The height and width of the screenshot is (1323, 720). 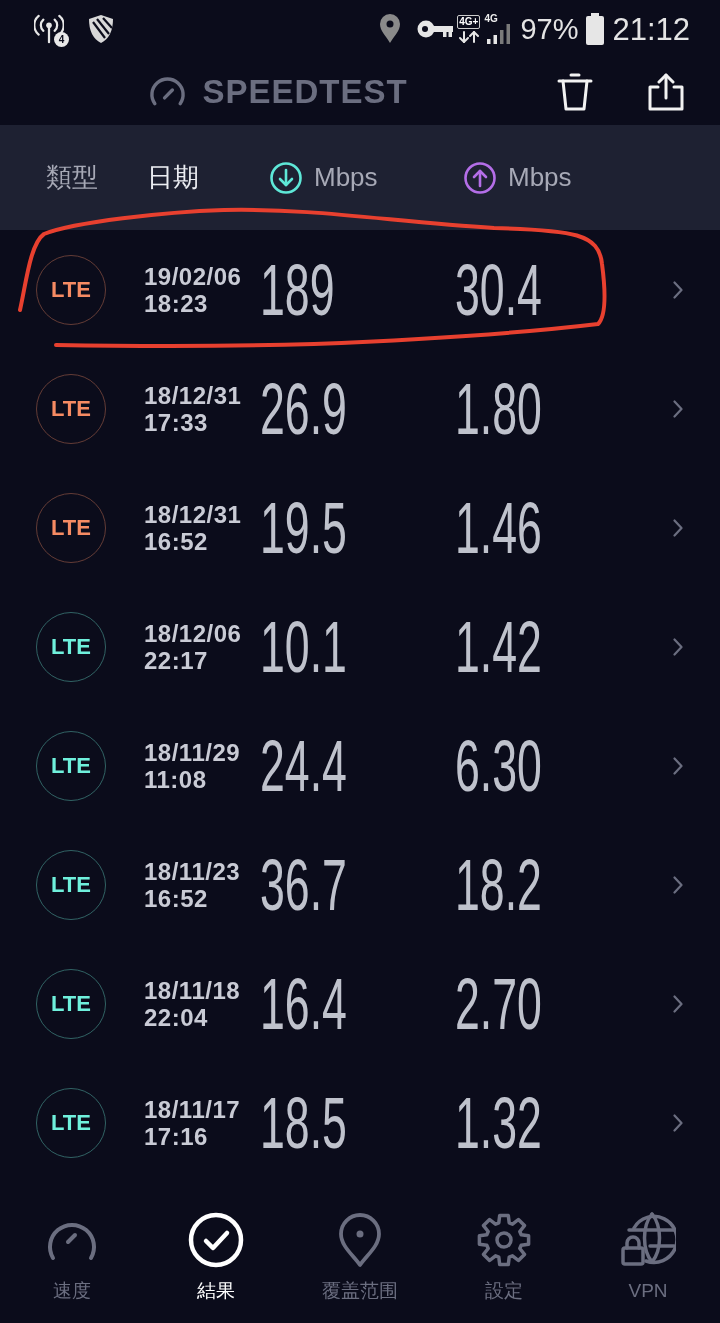 I want to click on antenna-icon, so click(x=49, y=29).